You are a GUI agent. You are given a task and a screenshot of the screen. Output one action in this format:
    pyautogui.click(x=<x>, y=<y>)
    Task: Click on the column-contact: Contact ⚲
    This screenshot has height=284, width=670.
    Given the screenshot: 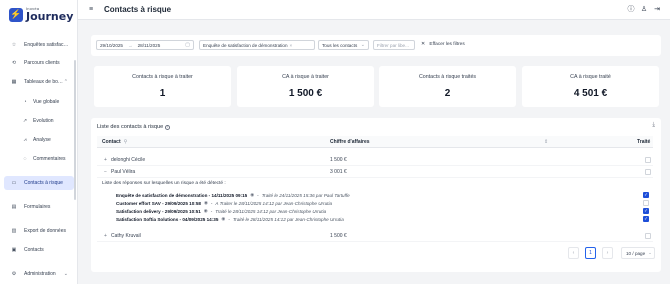 What is the action you would take?
    pyautogui.click(x=114, y=142)
    